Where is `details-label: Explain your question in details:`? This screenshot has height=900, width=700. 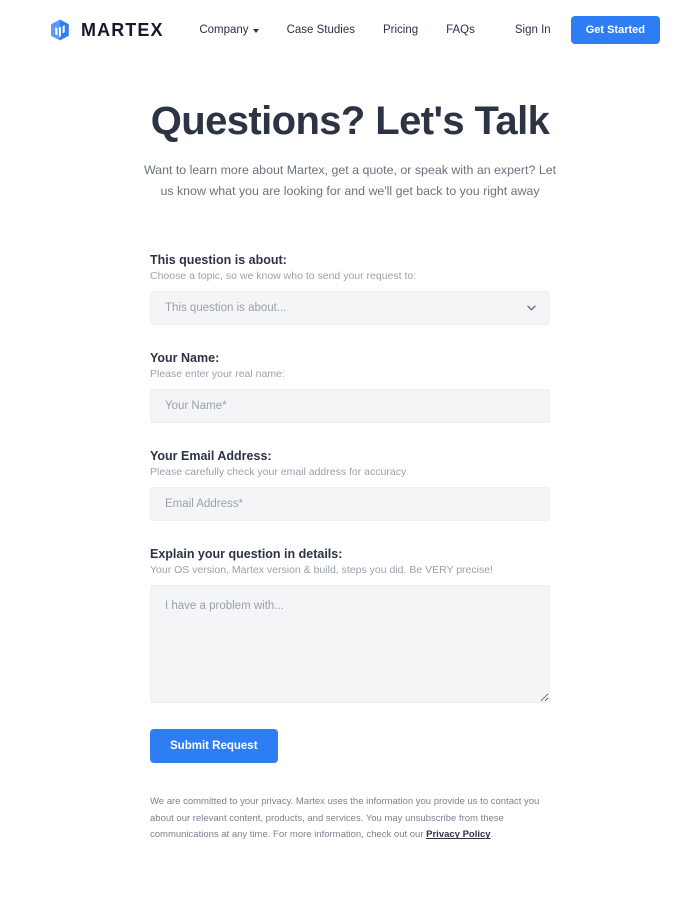
details-label: Explain your question in details: is located at coordinates (246, 553).